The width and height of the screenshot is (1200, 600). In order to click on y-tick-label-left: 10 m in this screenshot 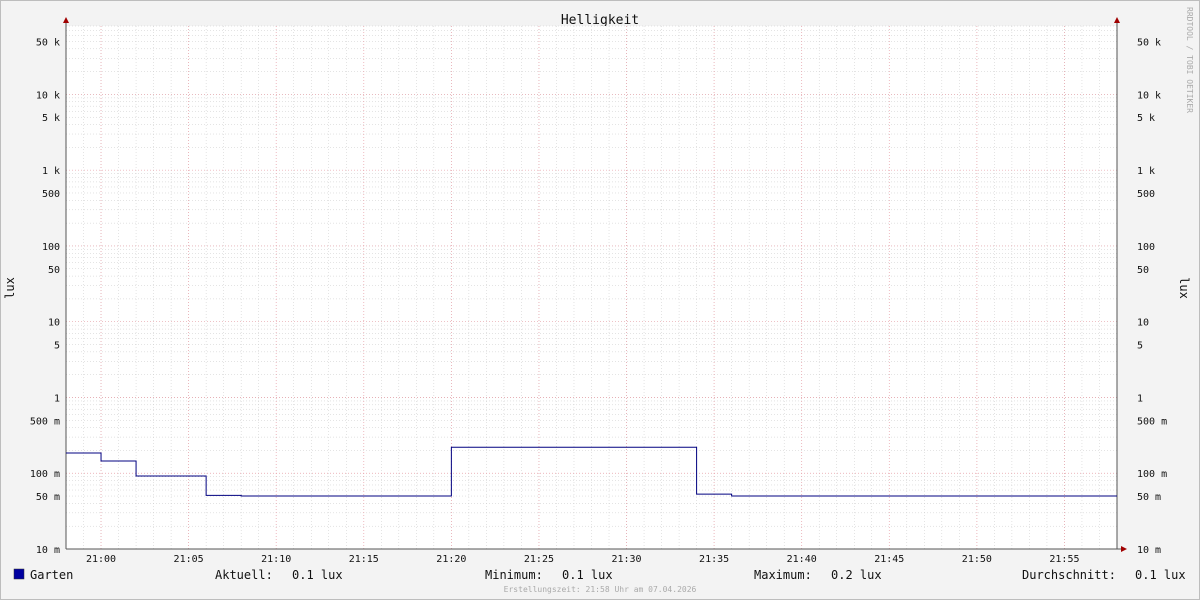, I will do `click(48, 550)`.